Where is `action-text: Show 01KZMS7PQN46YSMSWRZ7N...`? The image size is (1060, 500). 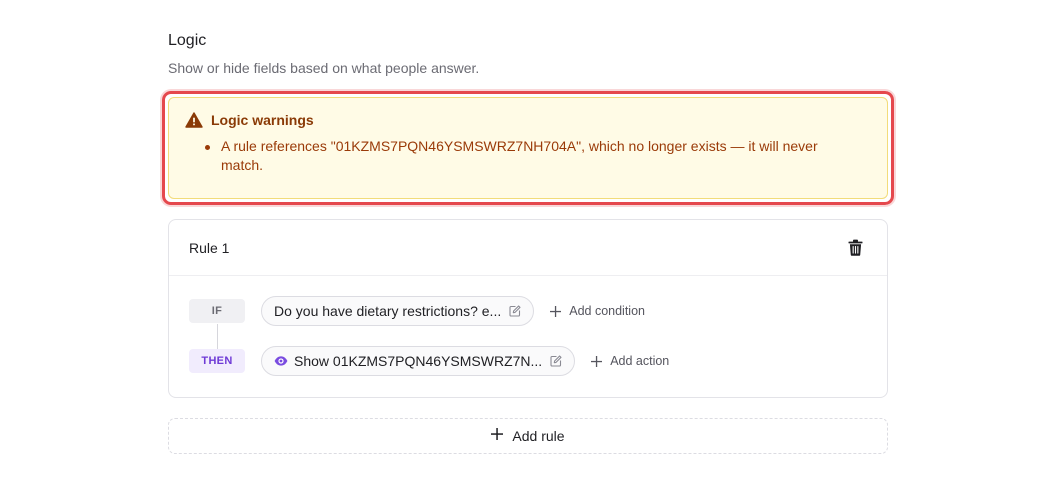
action-text: Show 01KZMS7PQN46YSMSWRZ7N... is located at coordinates (418, 361).